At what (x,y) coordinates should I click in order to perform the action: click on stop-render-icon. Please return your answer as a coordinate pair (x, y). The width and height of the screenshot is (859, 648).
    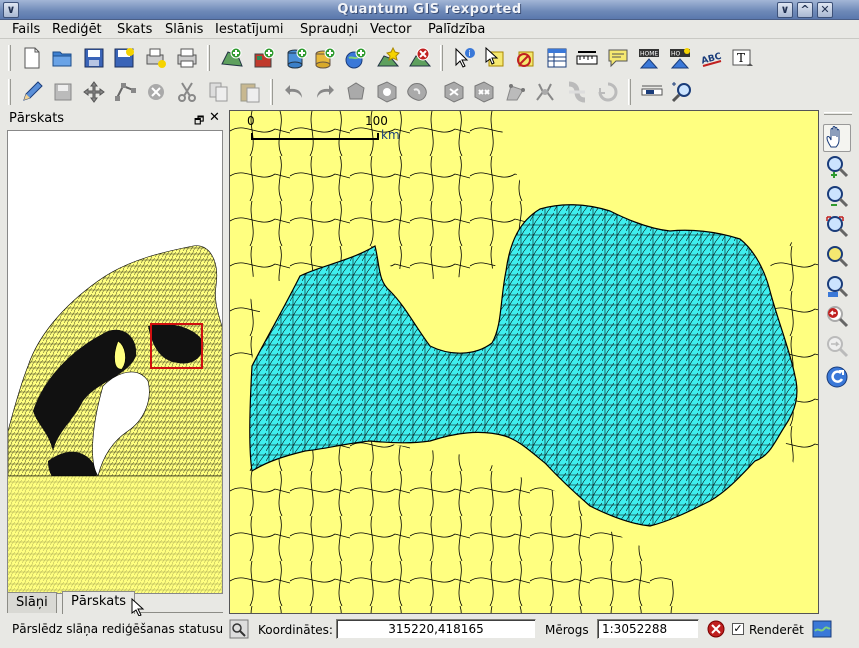
    Looking at the image, I should click on (716, 629).